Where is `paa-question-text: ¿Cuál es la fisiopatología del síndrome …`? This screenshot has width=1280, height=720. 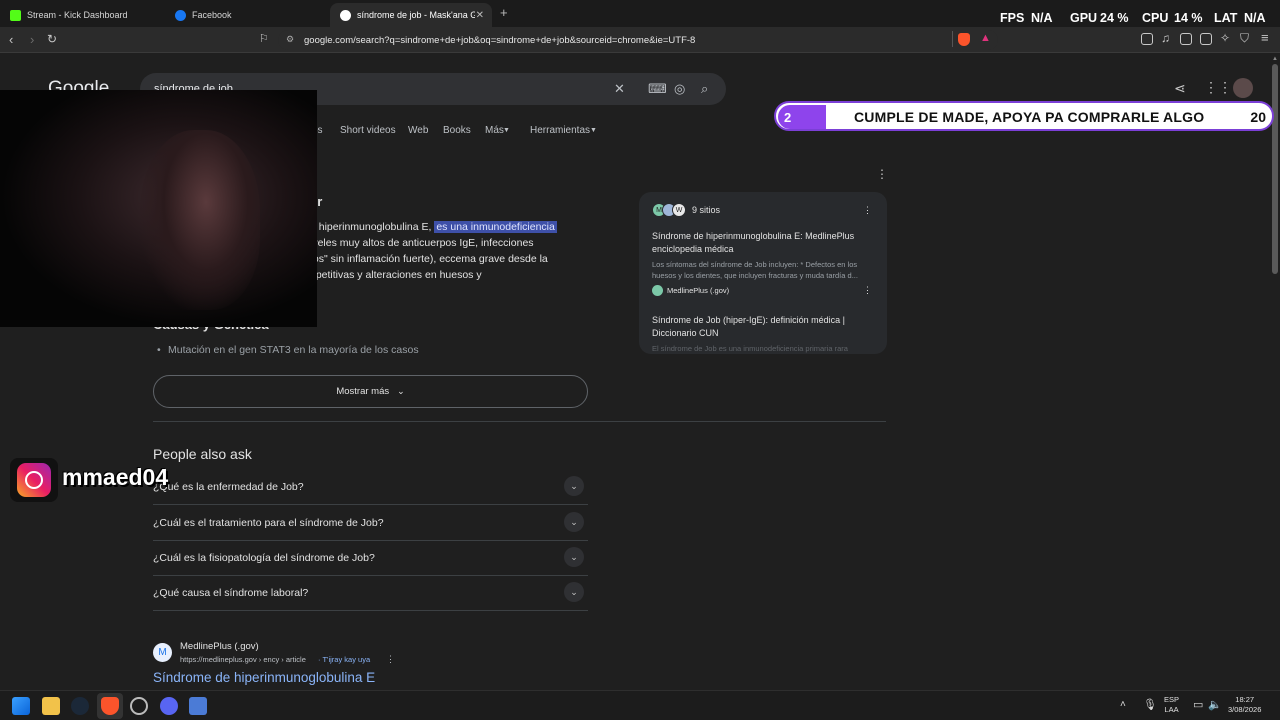
paa-question-text: ¿Cuál es la fisiopatología del síndrome … is located at coordinates (264, 557).